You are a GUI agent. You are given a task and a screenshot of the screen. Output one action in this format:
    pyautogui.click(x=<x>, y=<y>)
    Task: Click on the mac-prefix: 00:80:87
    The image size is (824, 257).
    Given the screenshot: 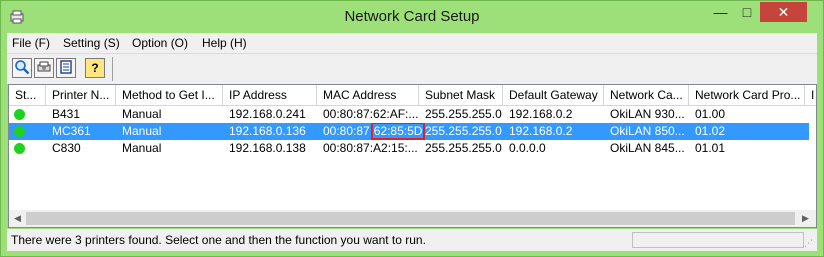 What is the action you would take?
    pyautogui.click(x=346, y=131)
    